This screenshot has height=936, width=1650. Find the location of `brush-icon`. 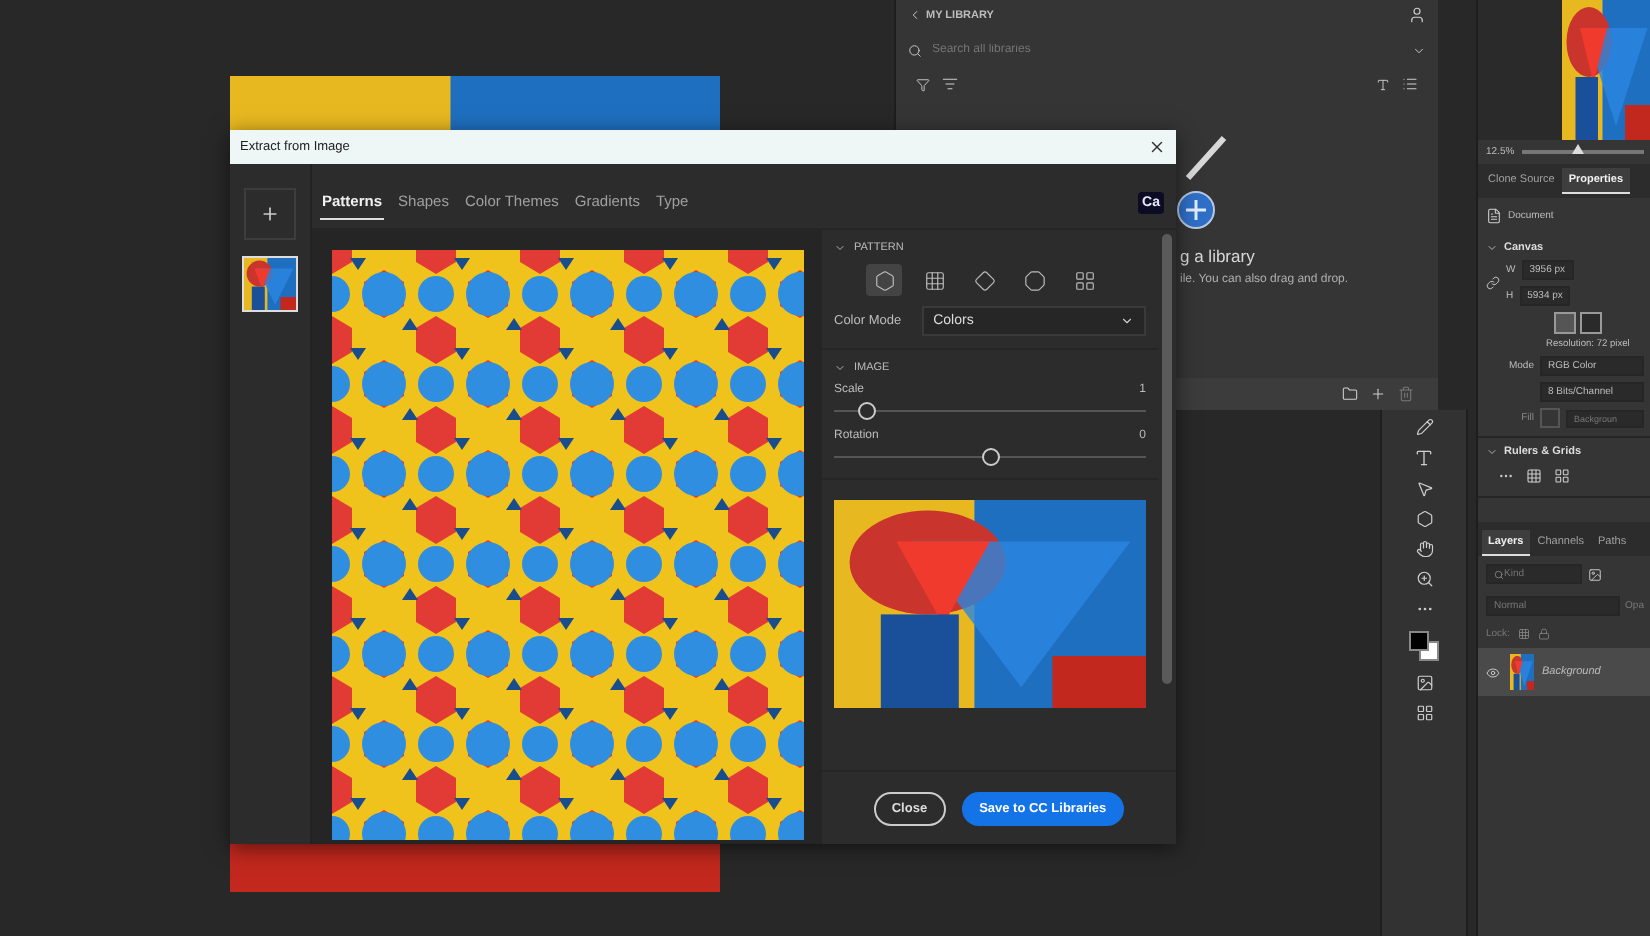

brush-icon is located at coordinates (1424, 427).